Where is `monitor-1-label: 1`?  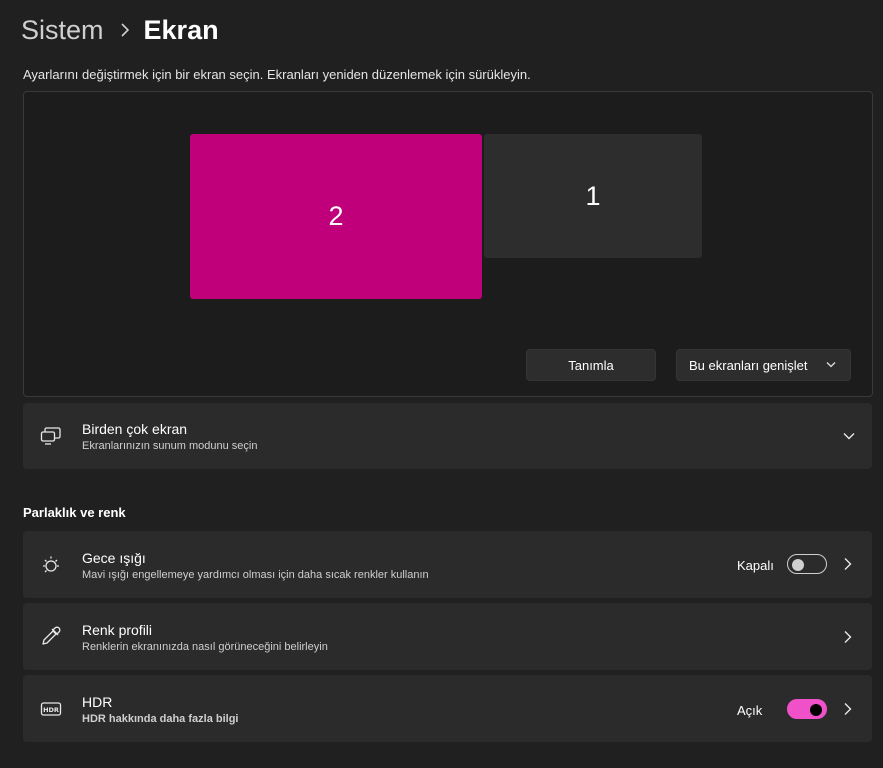
monitor-1-label: 1 is located at coordinates (593, 195).